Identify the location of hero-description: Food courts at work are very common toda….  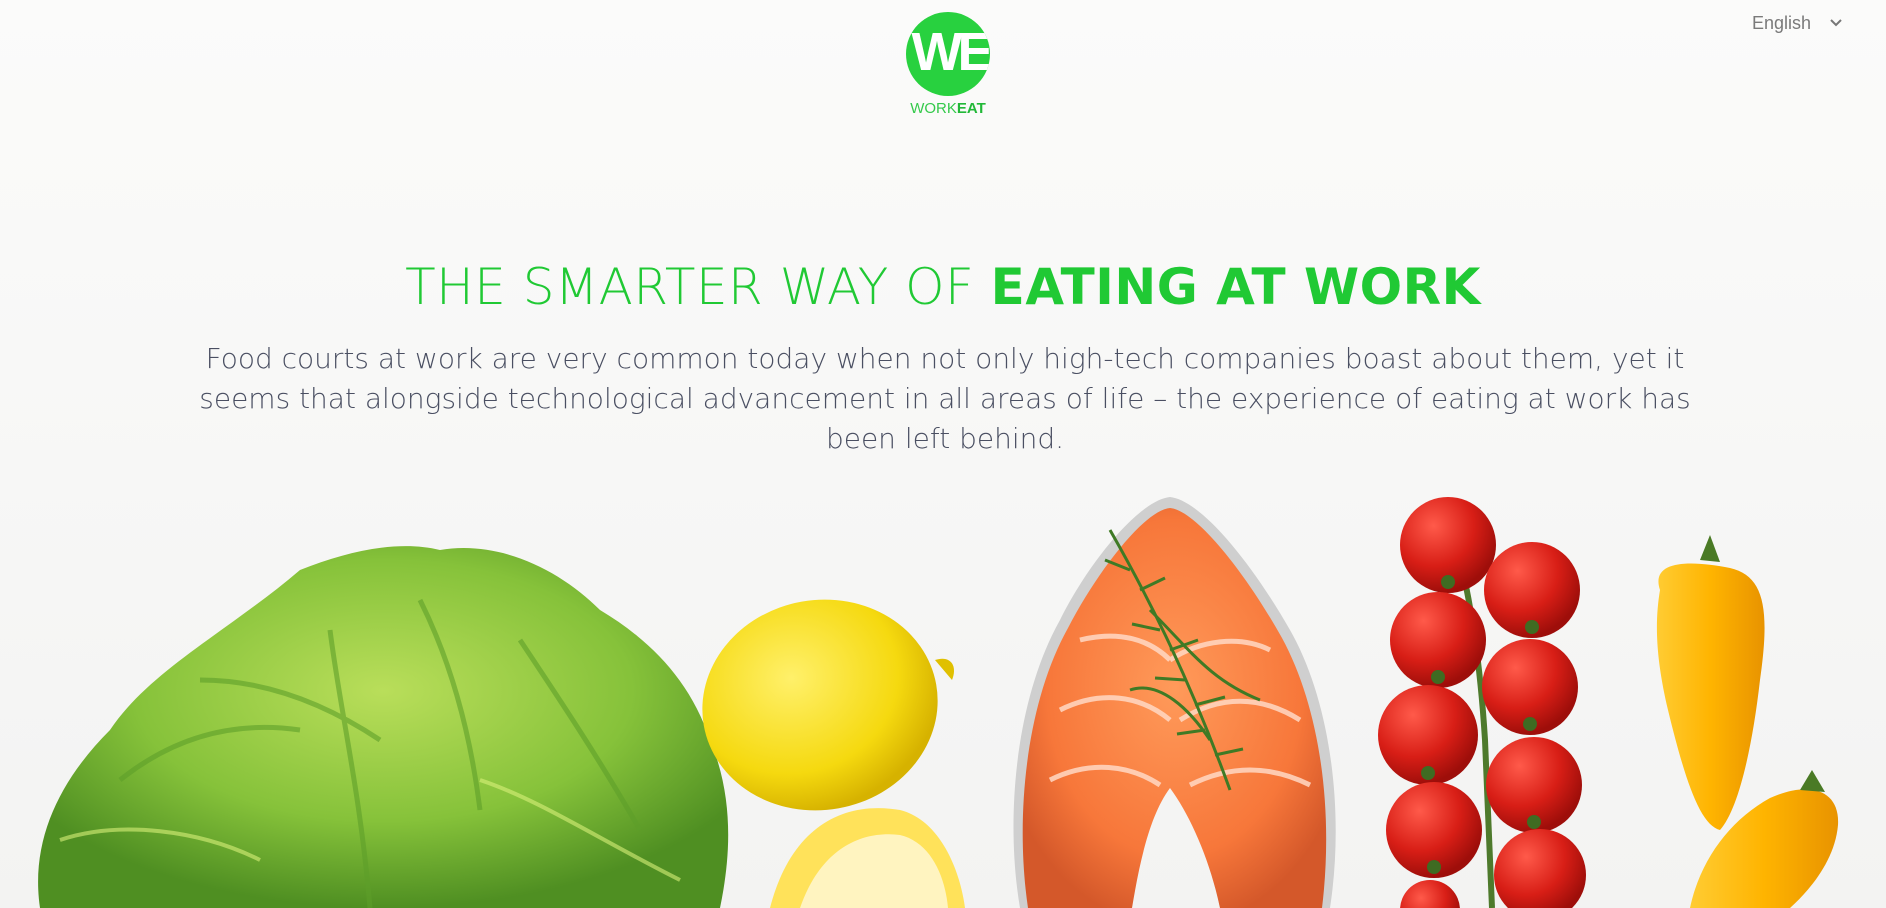
(945, 398).